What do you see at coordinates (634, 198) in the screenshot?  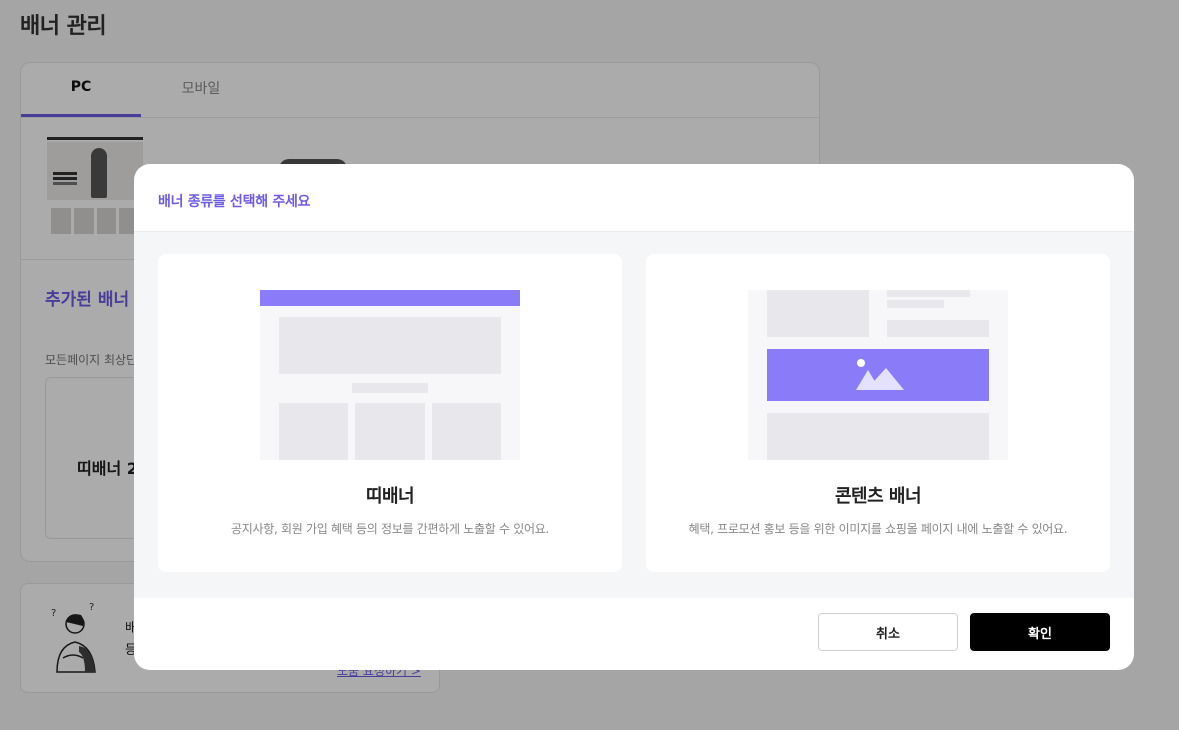 I see `modal-header: 배너 종류를 선택해 주세요` at bounding box center [634, 198].